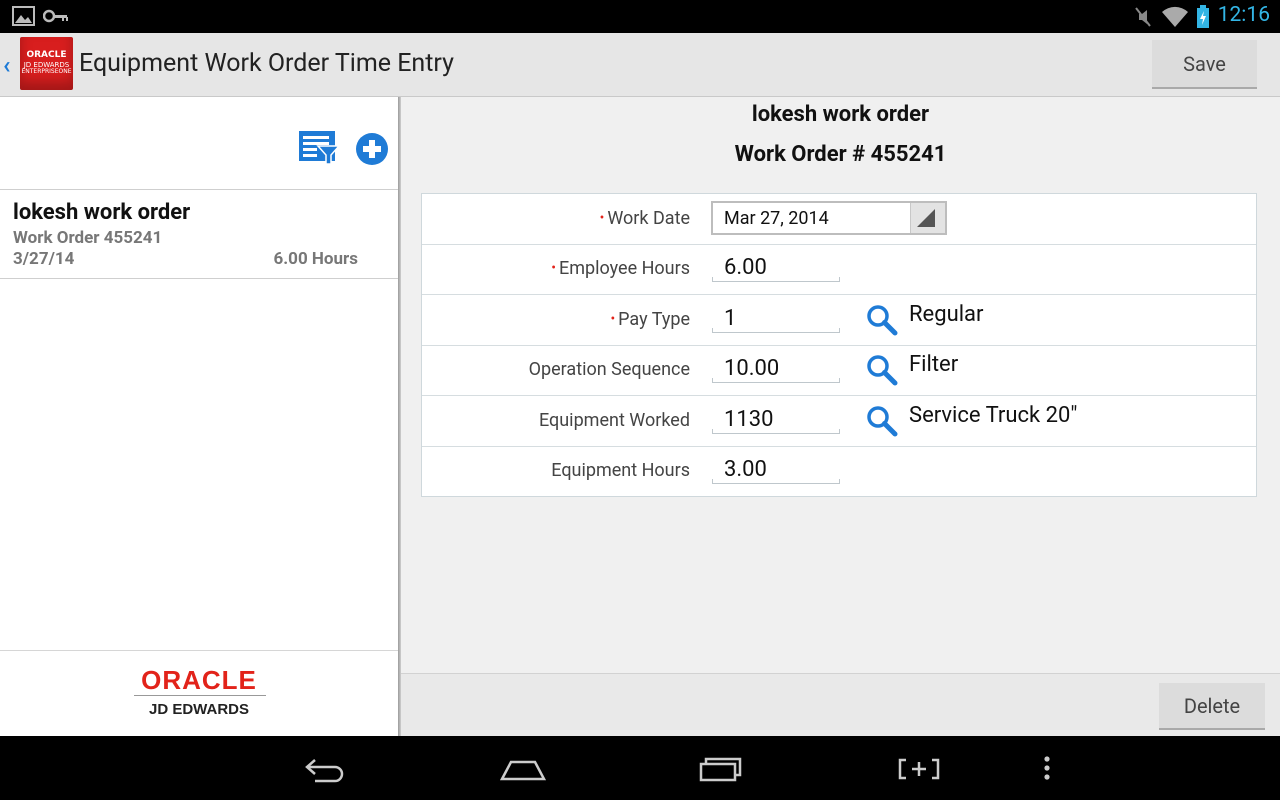  What do you see at coordinates (640, 768) in the screenshot?
I see `system-nav-bar` at bounding box center [640, 768].